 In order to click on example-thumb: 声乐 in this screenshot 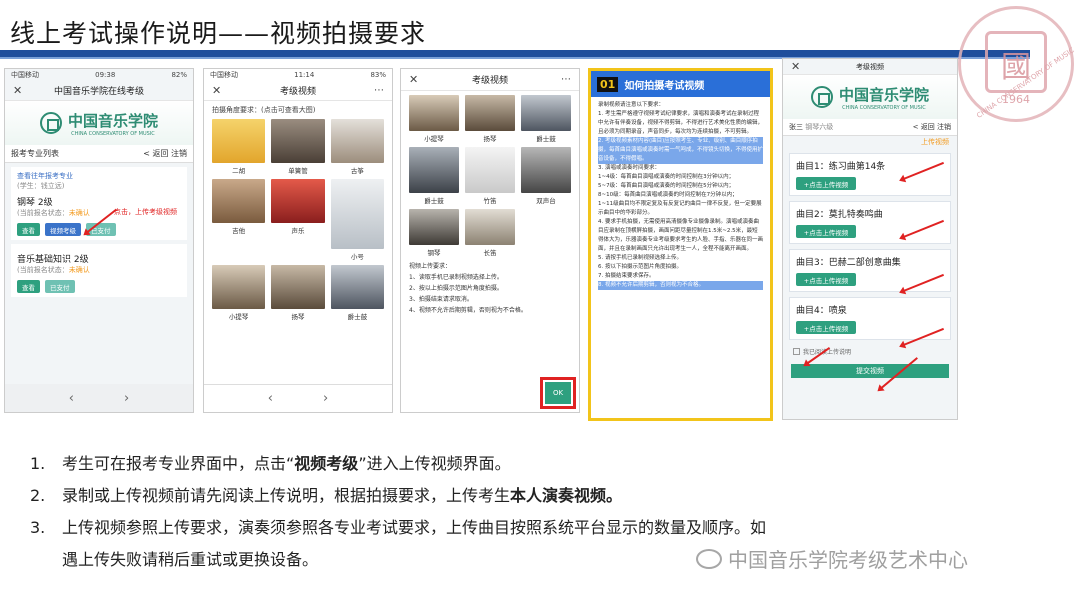, I will do `click(298, 220)`.